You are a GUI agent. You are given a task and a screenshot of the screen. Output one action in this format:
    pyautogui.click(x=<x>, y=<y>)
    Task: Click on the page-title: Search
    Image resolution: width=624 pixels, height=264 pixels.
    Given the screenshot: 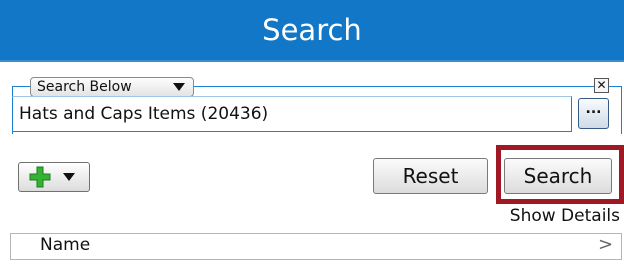 What is the action you would take?
    pyautogui.click(x=312, y=30)
    